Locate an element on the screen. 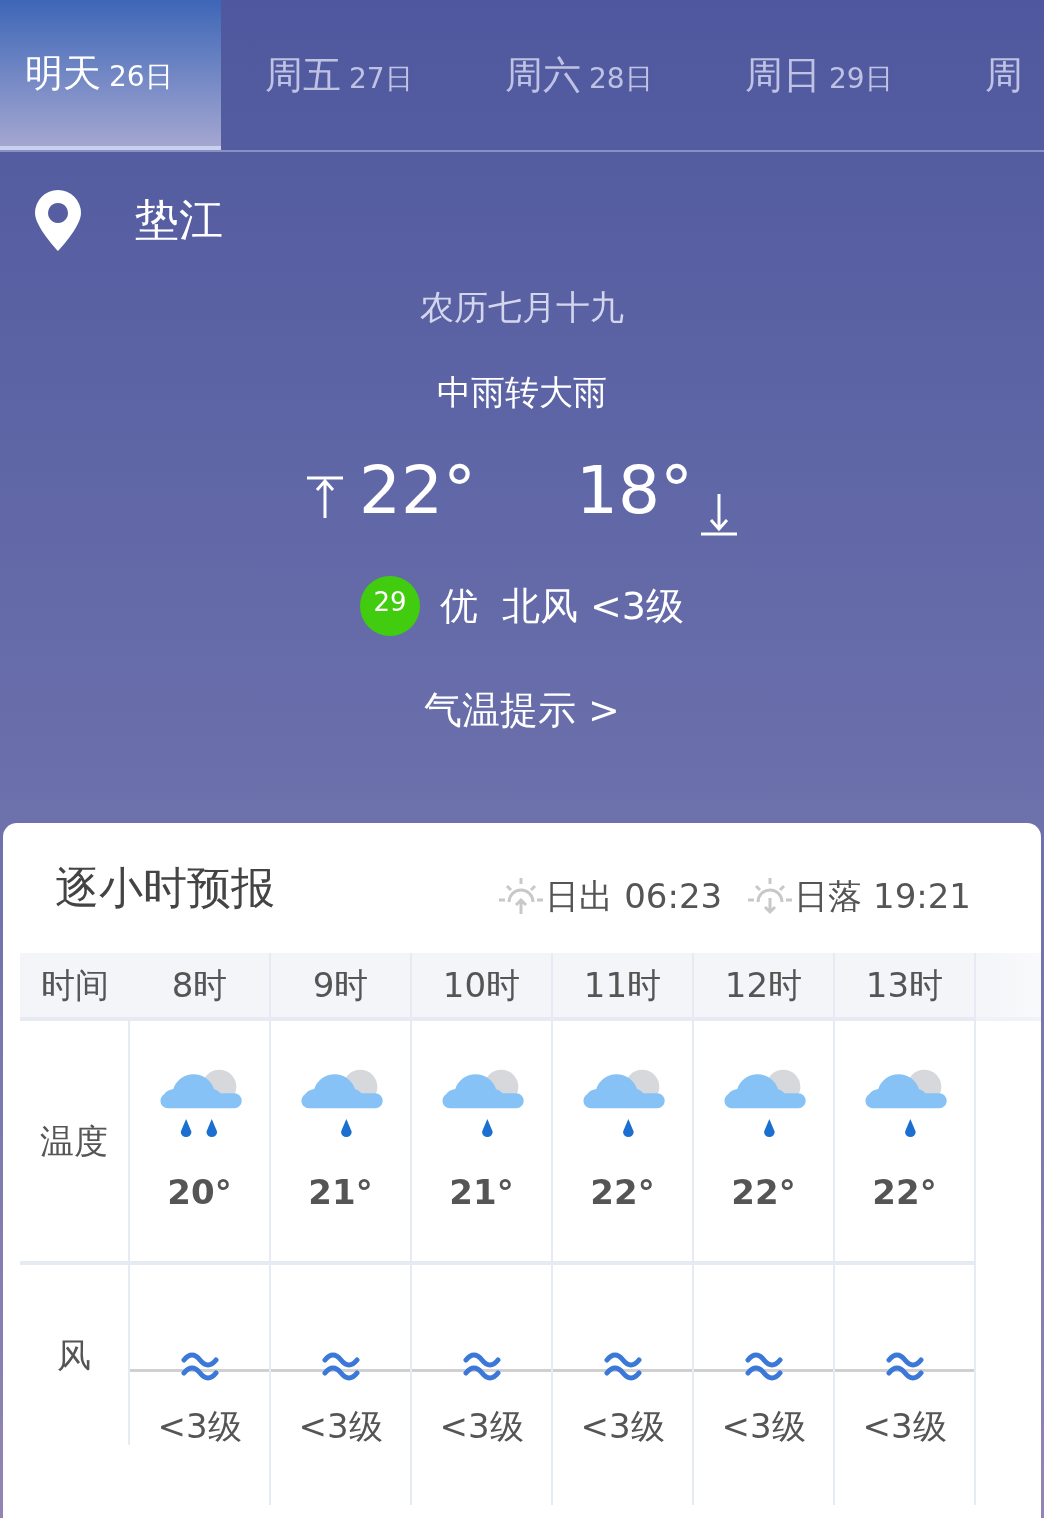  table-header-cell: 11时 is located at coordinates (622, 987).